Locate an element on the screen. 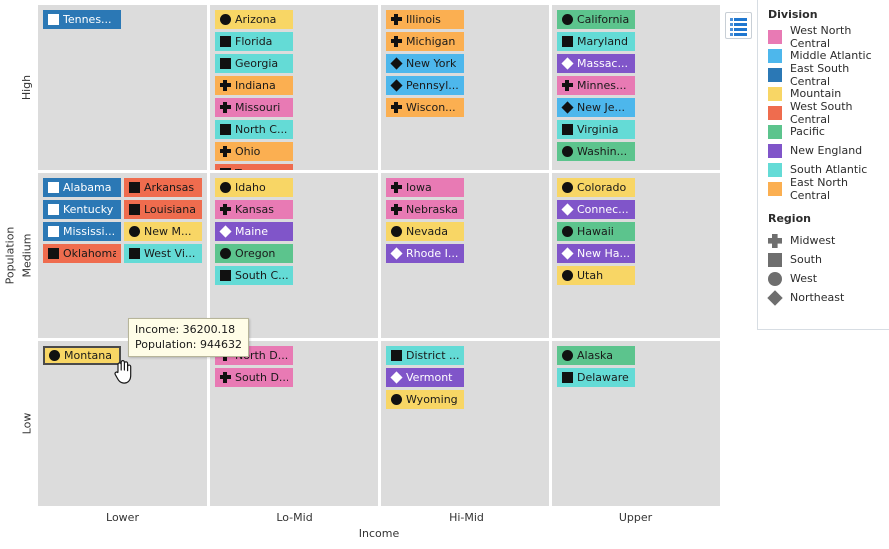  state-tile-label: Missouri is located at coordinates (258, 107).